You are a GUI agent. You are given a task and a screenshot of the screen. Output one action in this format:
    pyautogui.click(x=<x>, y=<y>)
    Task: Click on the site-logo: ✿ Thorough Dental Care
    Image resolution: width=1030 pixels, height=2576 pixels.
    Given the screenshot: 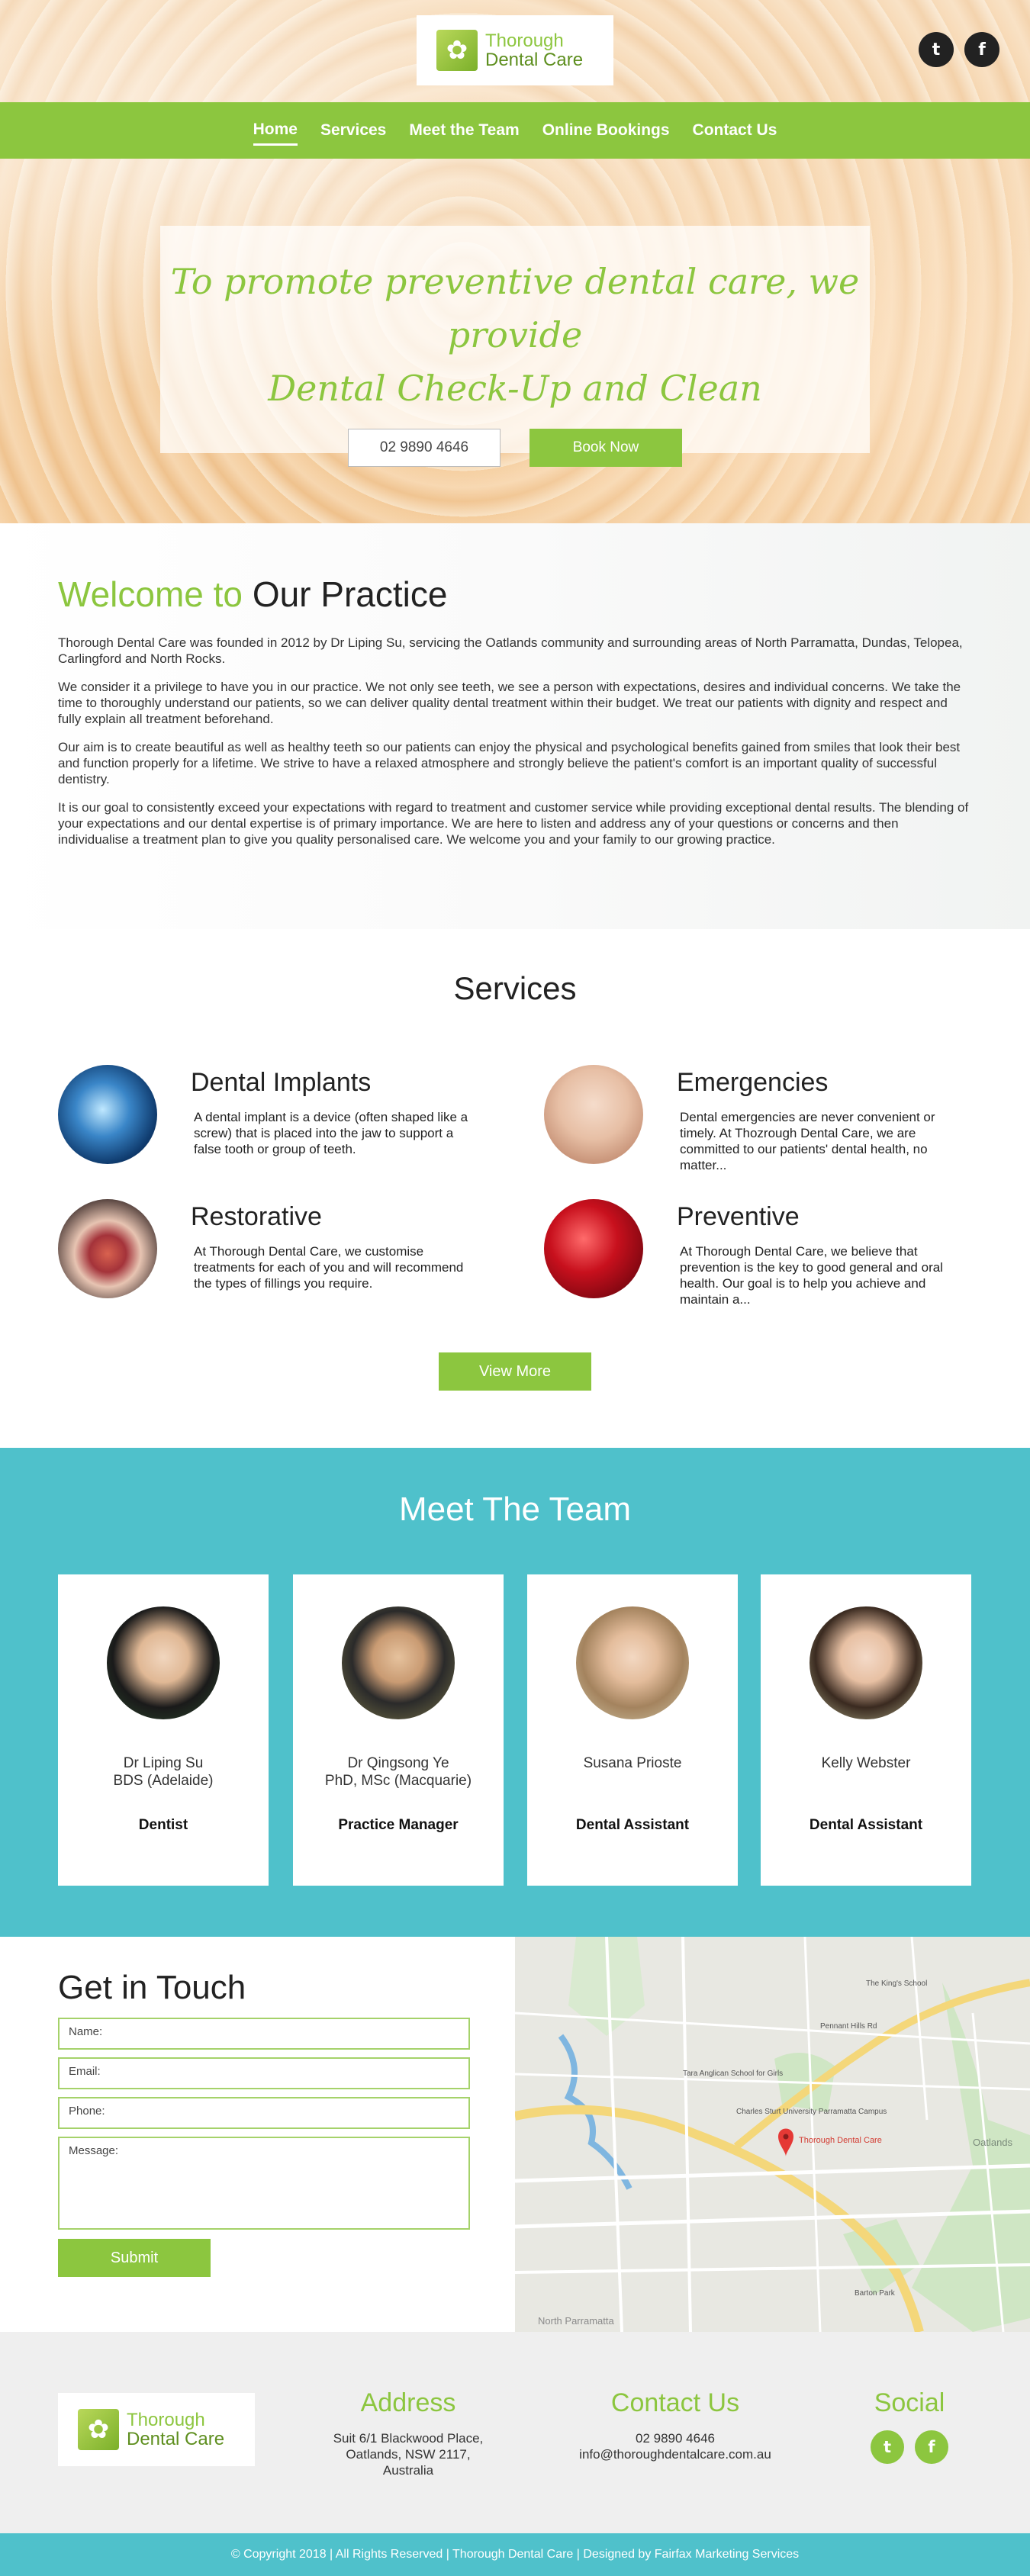 What is the action you would take?
    pyautogui.click(x=515, y=50)
    